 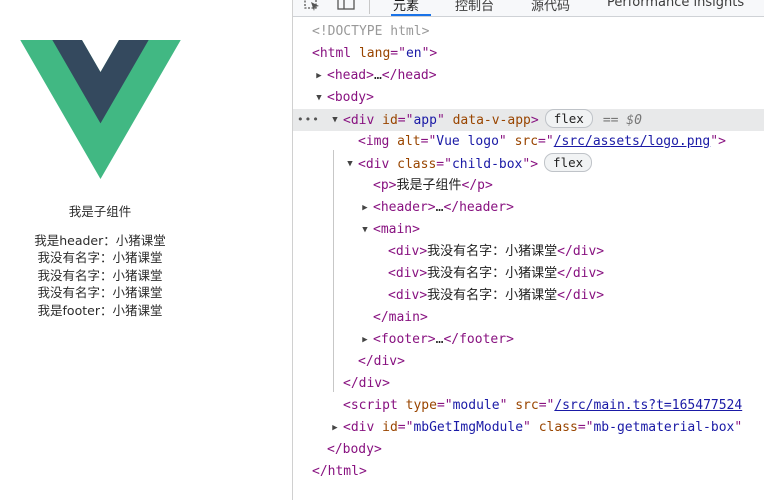 I want to click on vue-logo-icon, so click(x=100, y=109).